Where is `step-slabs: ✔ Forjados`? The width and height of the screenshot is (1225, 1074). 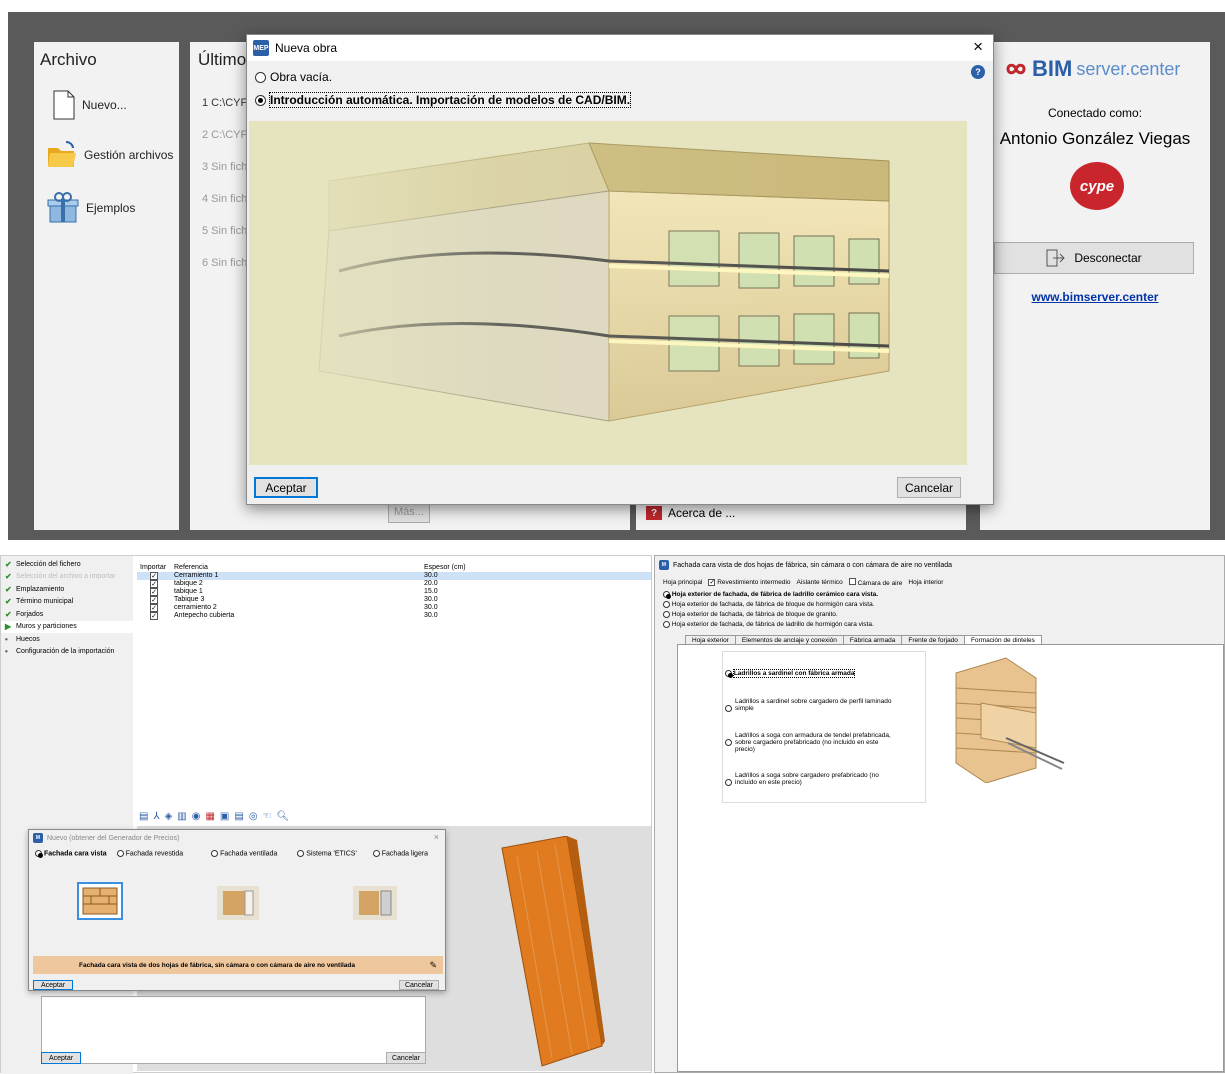
step-slabs: ✔ Forjados is located at coordinates (67, 614).